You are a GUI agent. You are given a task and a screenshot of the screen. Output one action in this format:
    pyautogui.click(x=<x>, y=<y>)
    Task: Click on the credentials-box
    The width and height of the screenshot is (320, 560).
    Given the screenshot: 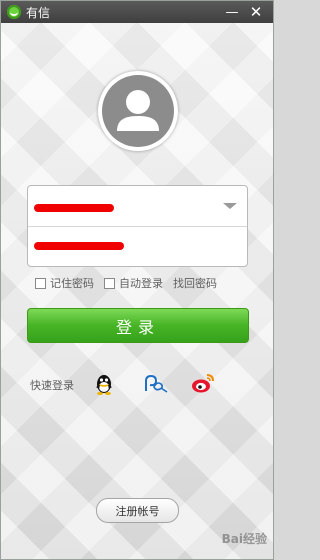 What is the action you would take?
    pyautogui.click(x=137, y=226)
    